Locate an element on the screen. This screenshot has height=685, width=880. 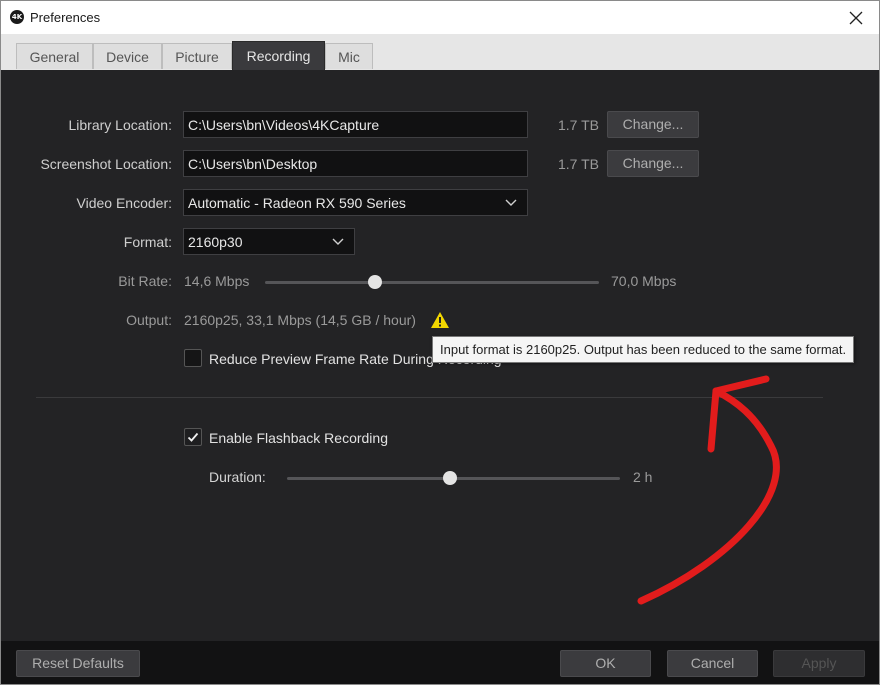
close-icon is located at coordinates (856, 17).